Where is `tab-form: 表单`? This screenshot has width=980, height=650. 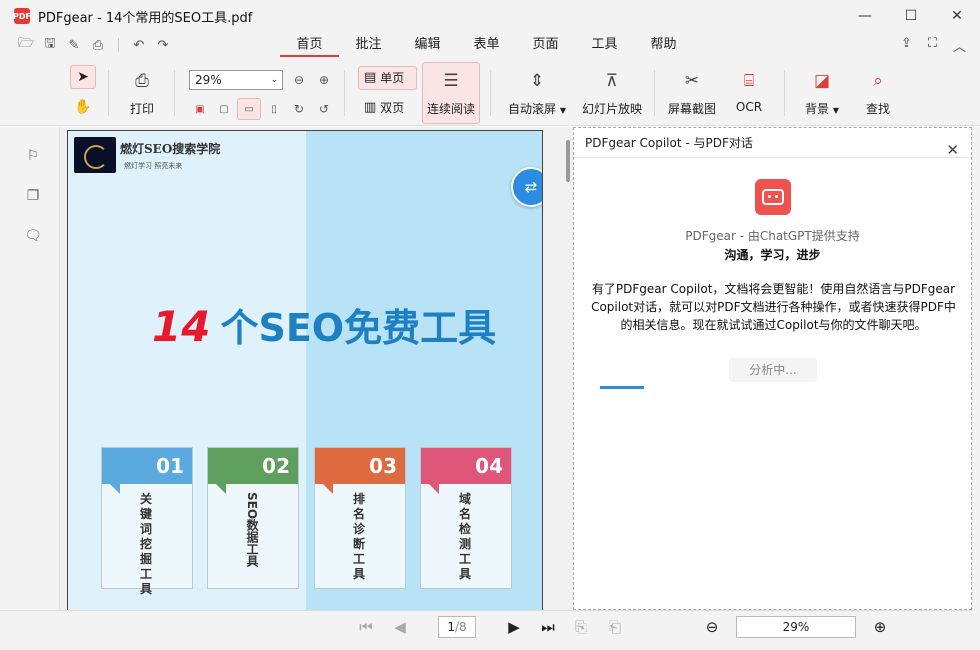 tab-form: 表单 is located at coordinates (486, 45).